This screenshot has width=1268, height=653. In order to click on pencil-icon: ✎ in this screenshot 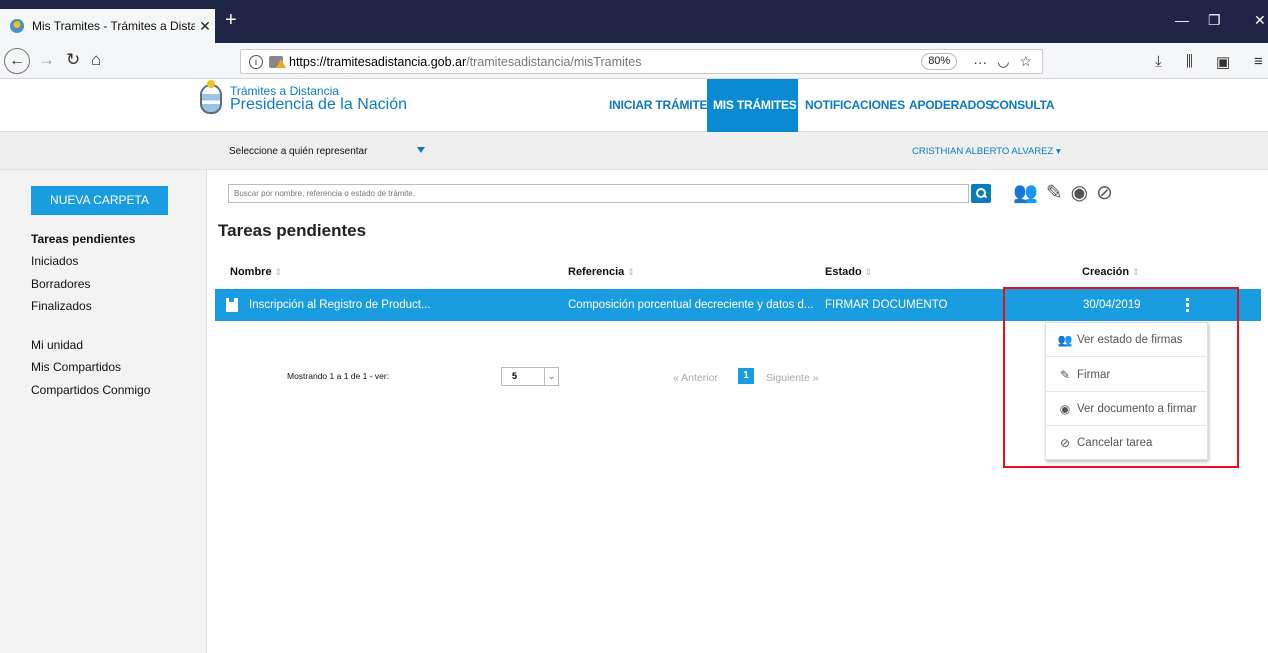, I will do `click(1054, 193)`.